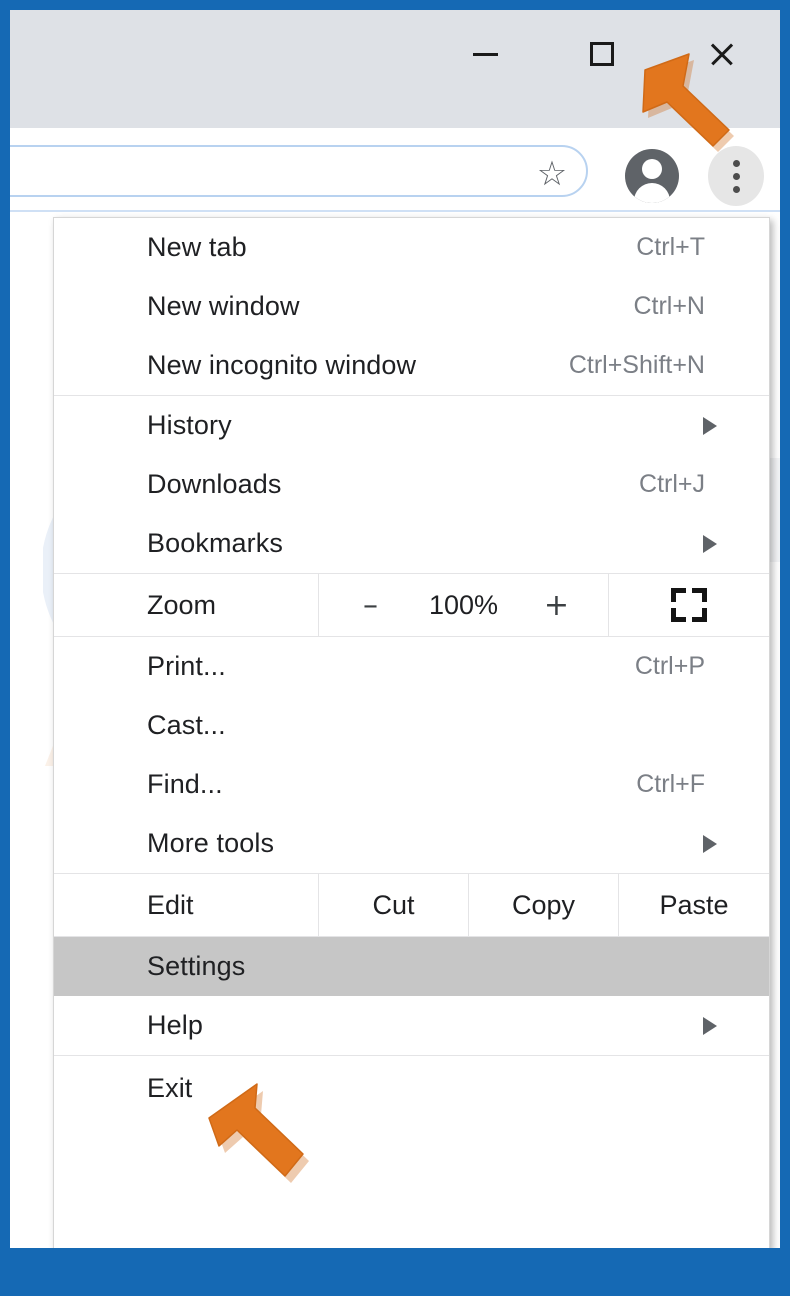  I want to click on menu-dot-1-icon, so click(736, 163).